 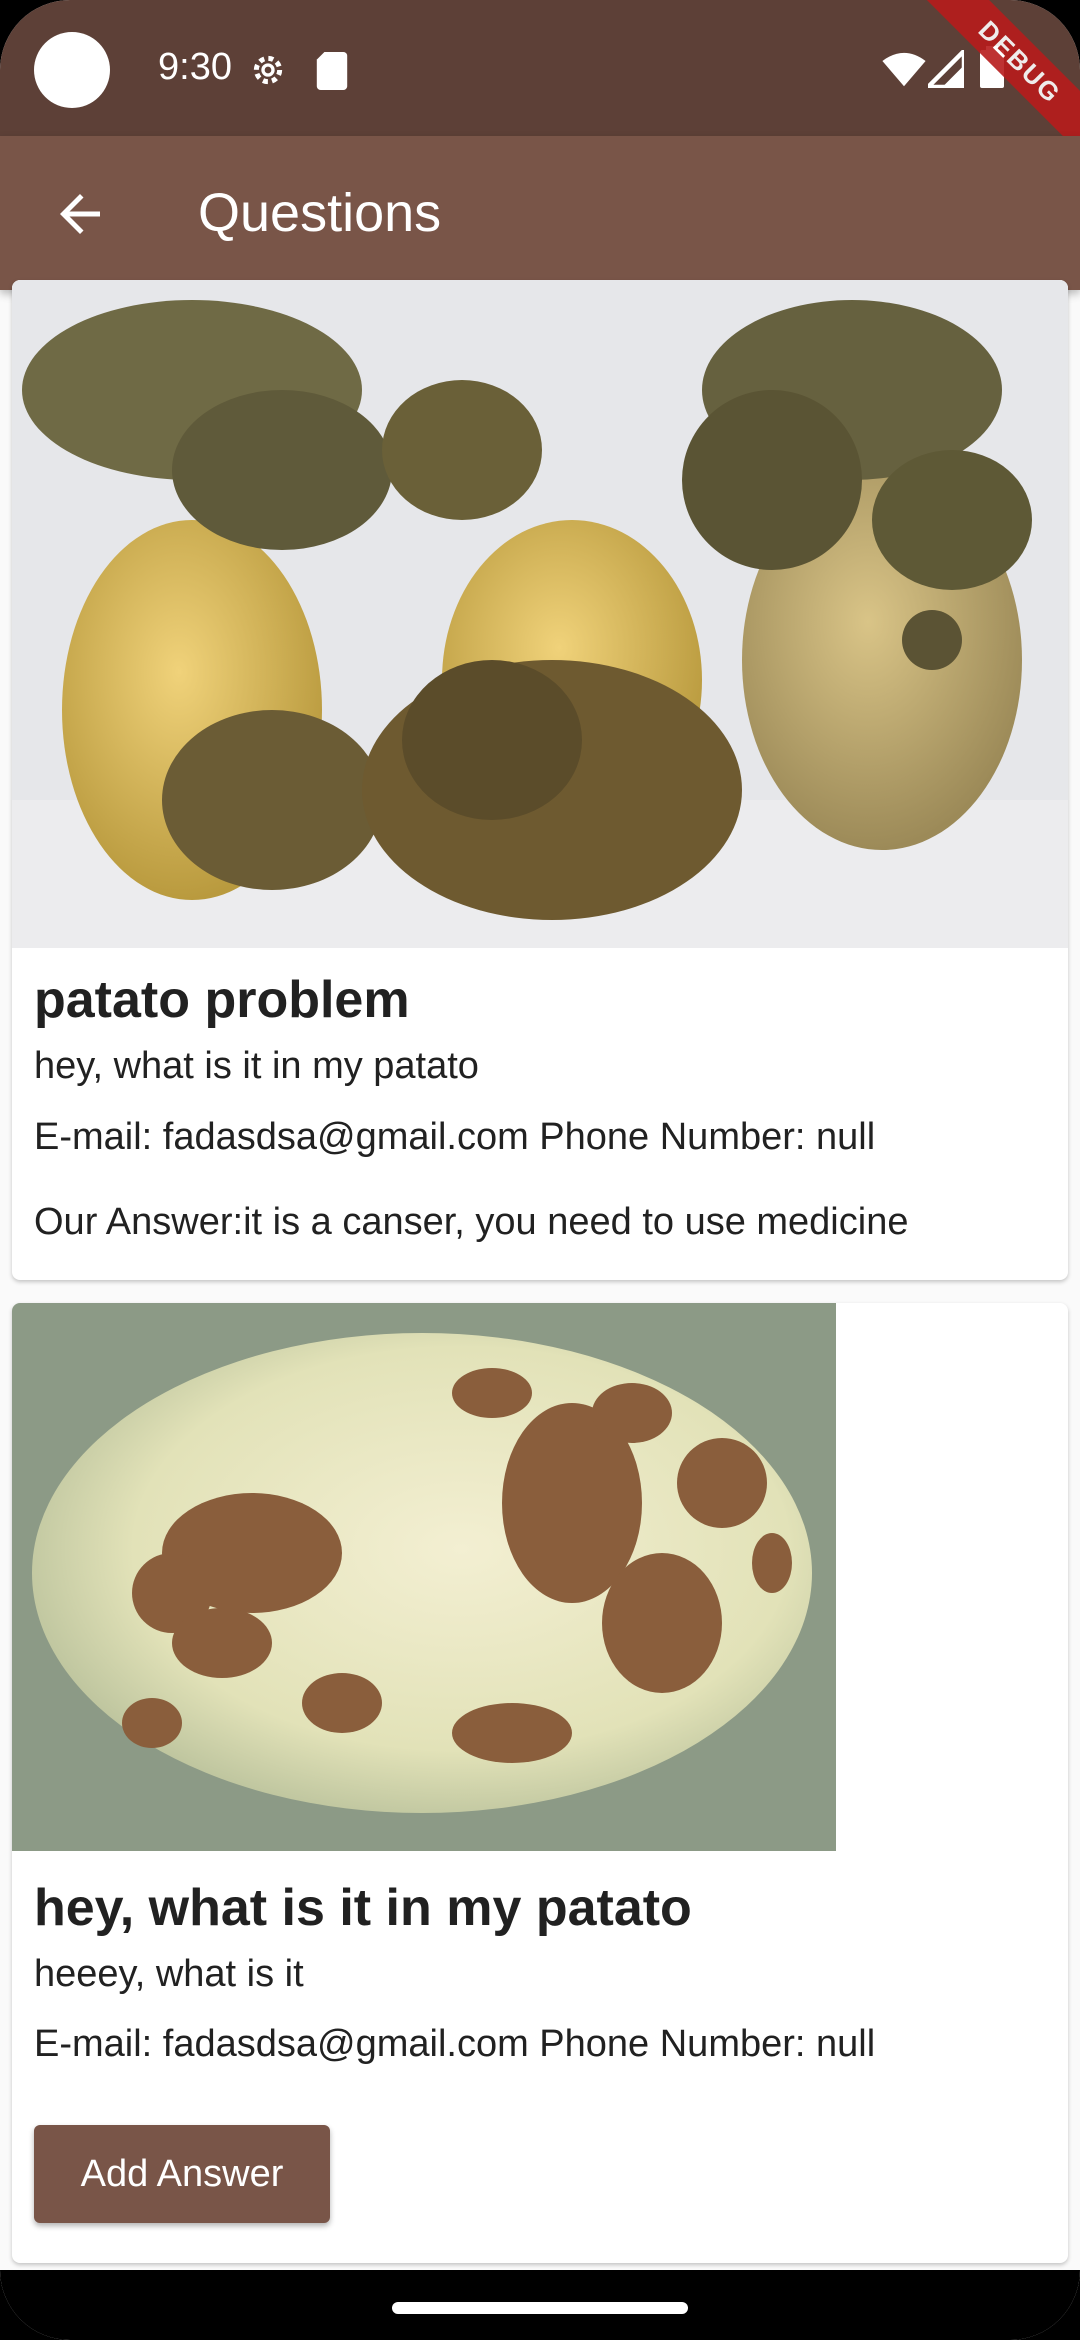 I want to click on settings-icon, so click(x=268, y=70).